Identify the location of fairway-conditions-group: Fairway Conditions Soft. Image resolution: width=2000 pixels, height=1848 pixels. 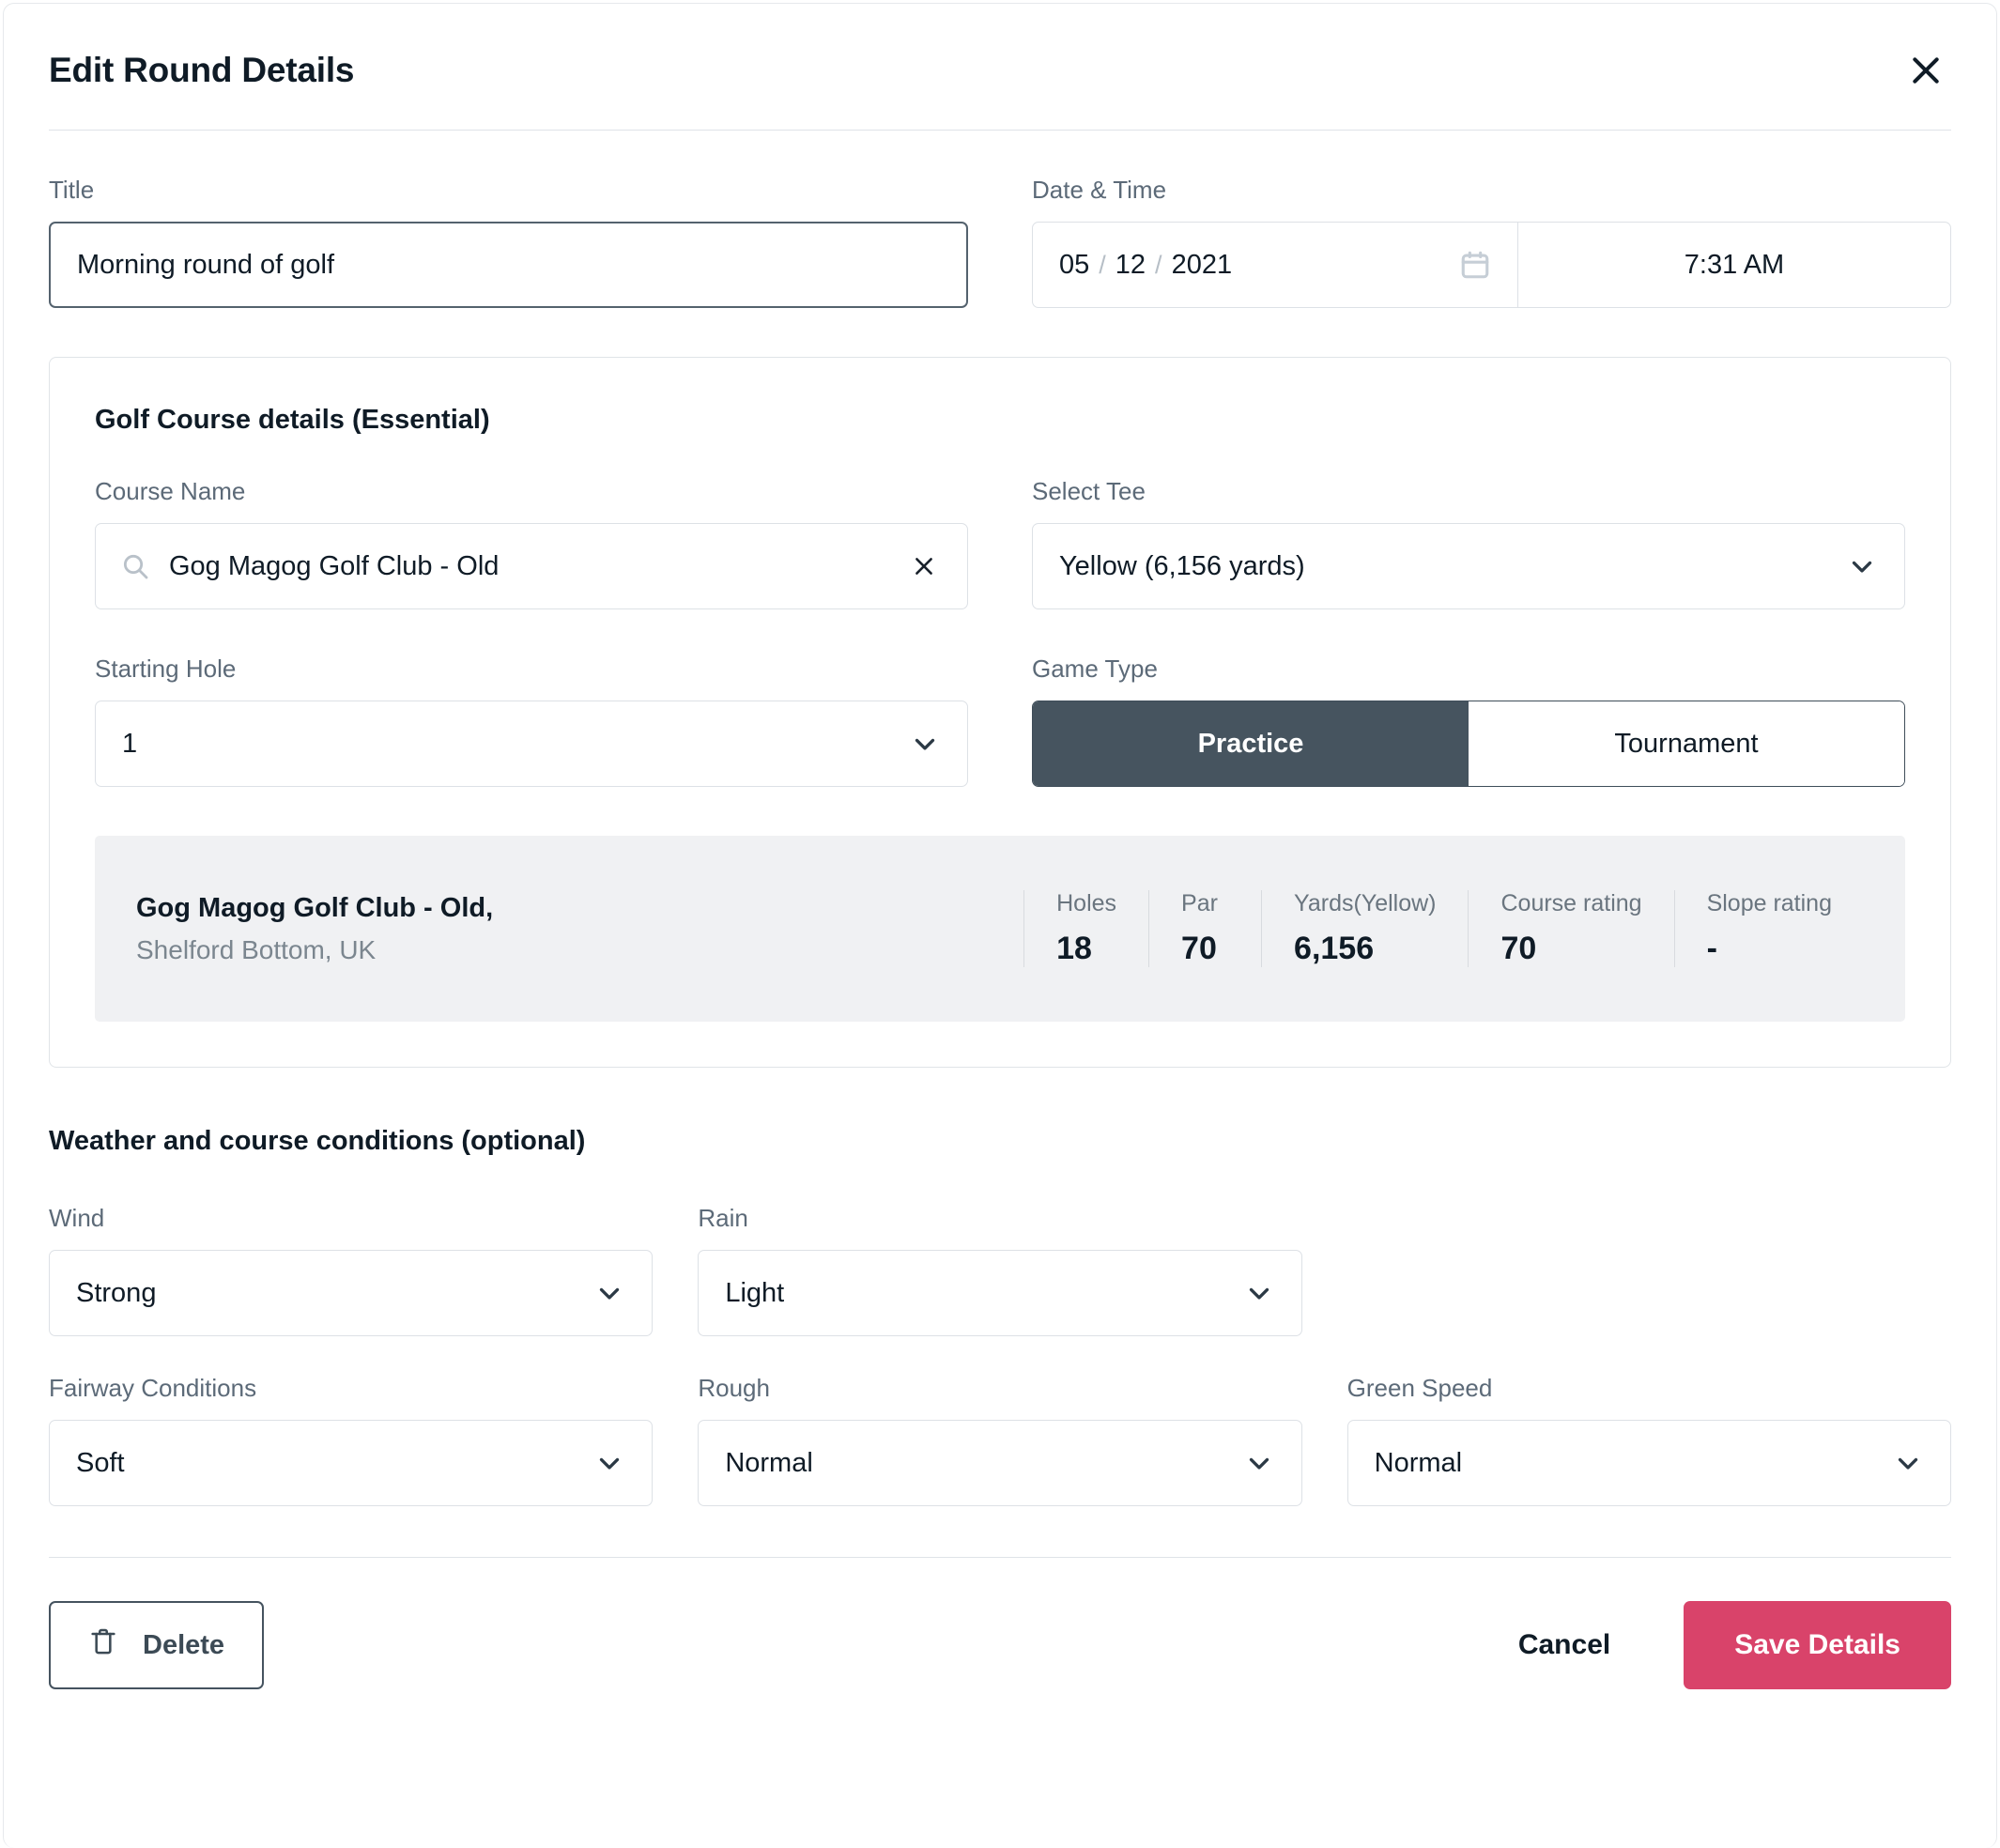
(351, 1440).